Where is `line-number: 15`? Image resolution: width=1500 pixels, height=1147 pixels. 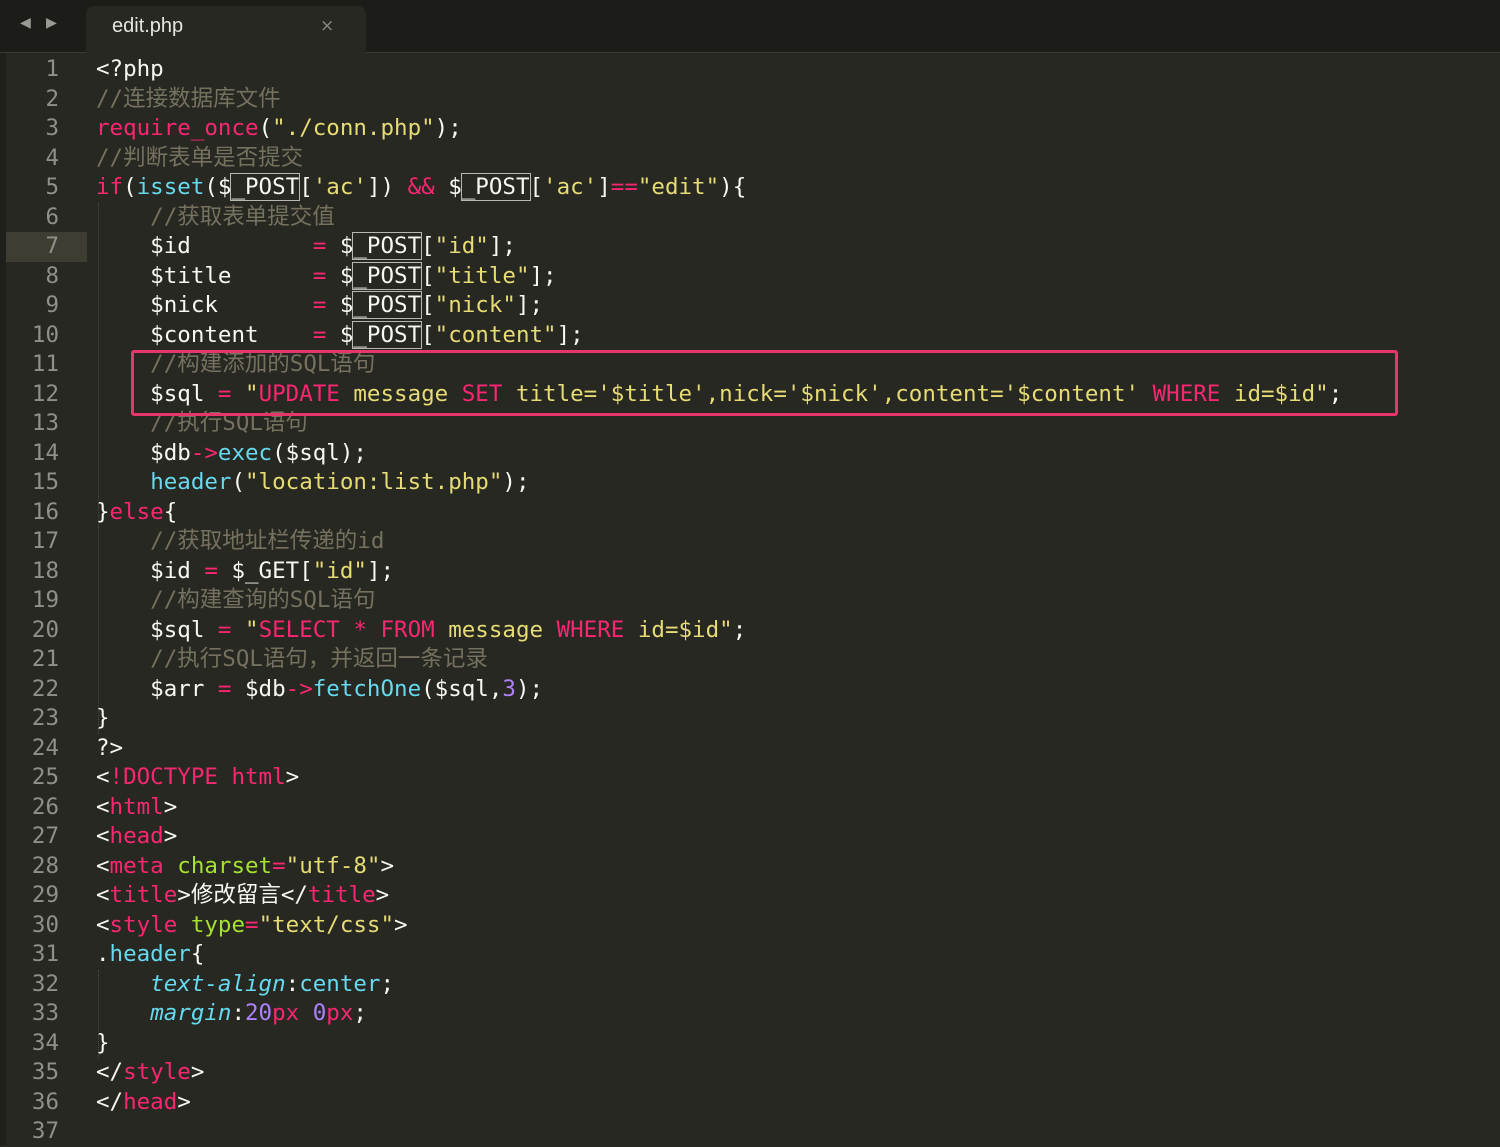 line-number: 15 is located at coordinates (45, 482).